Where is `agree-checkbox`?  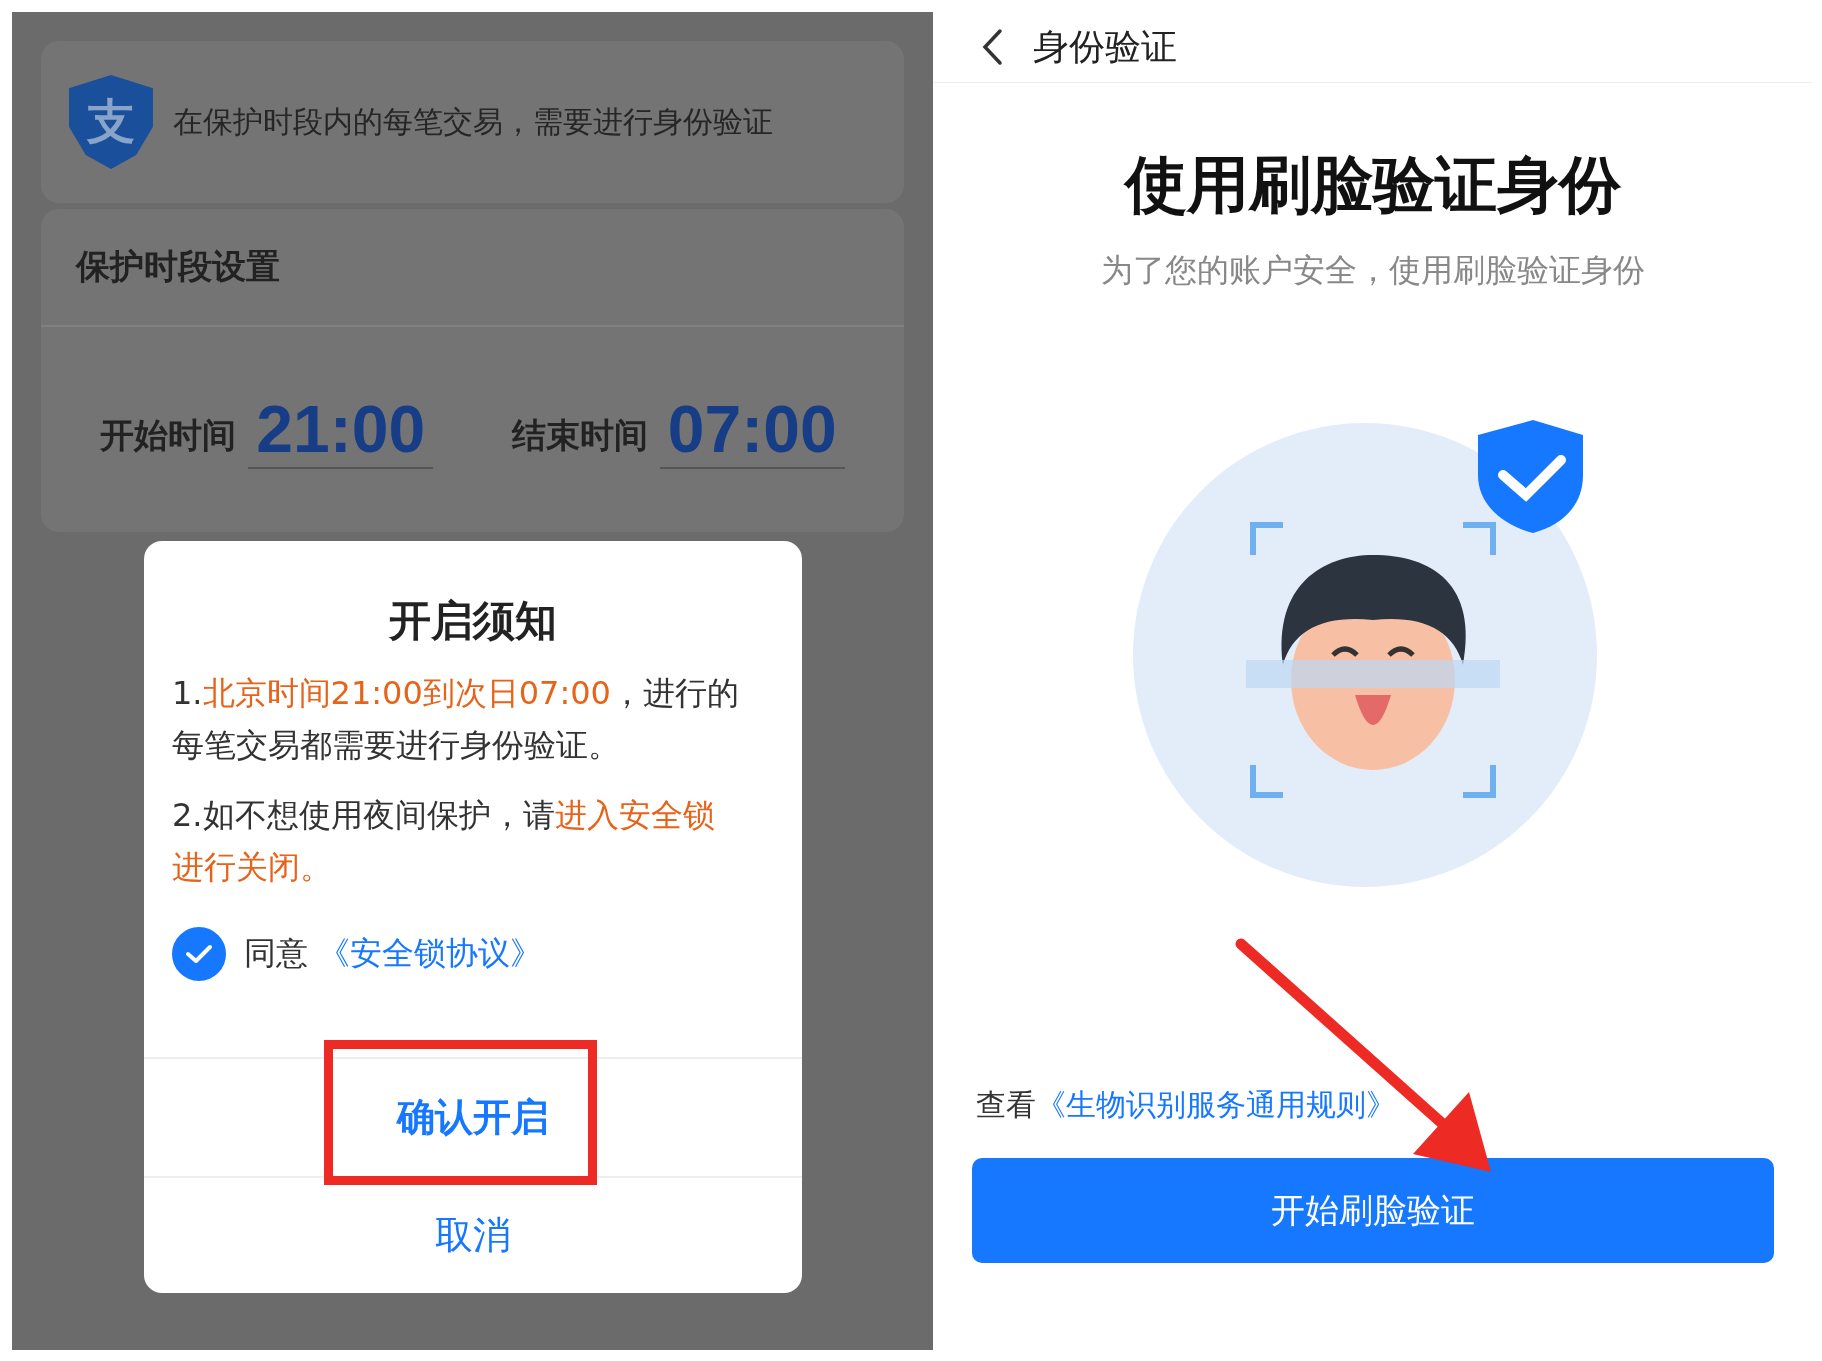 agree-checkbox is located at coordinates (199, 954).